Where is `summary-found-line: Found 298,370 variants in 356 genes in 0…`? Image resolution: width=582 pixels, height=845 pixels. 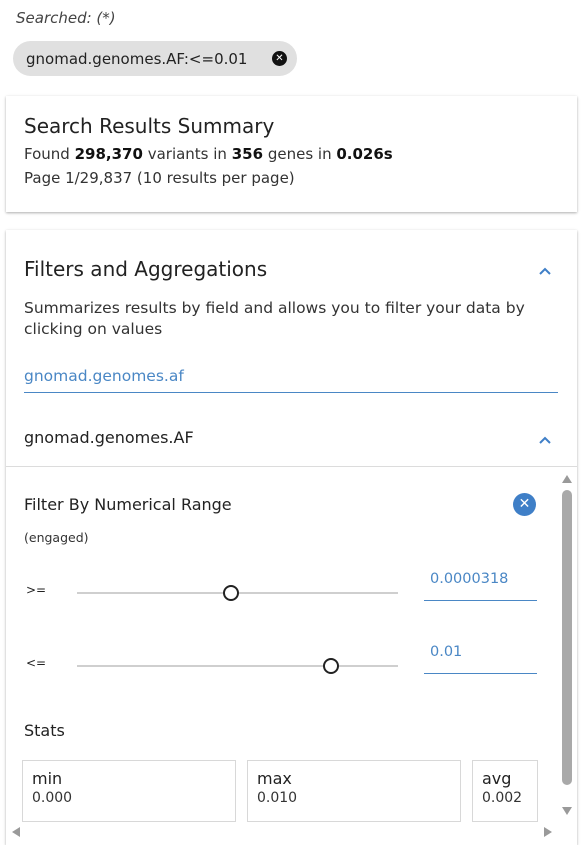
summary-found-line: Found 298,370 variants in 356 genes in 0… is located at coordinates (291, 154).